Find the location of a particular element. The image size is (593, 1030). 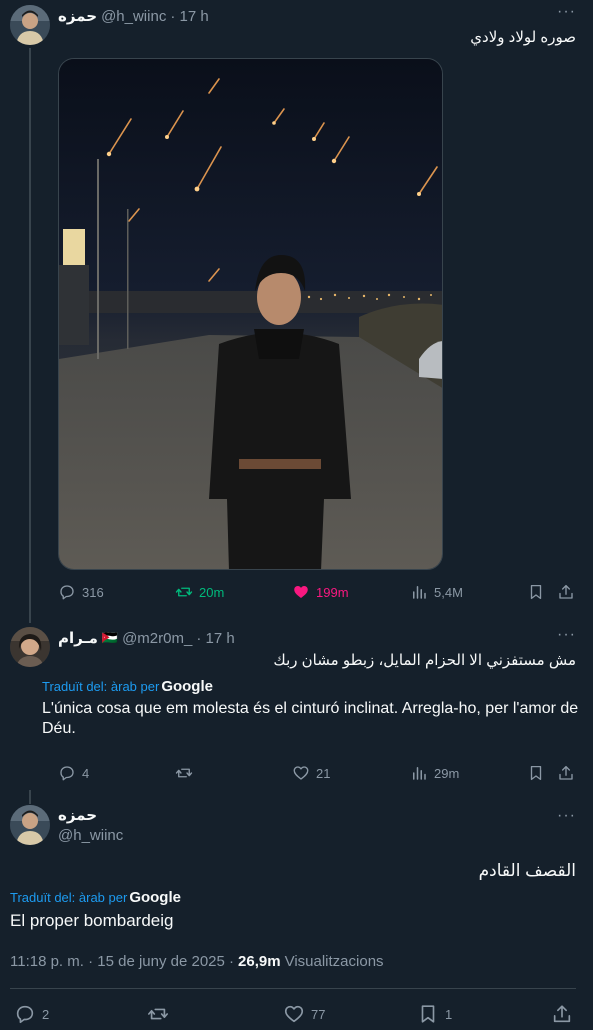

retweet-count: 20m is located at coordinates (212, 592).